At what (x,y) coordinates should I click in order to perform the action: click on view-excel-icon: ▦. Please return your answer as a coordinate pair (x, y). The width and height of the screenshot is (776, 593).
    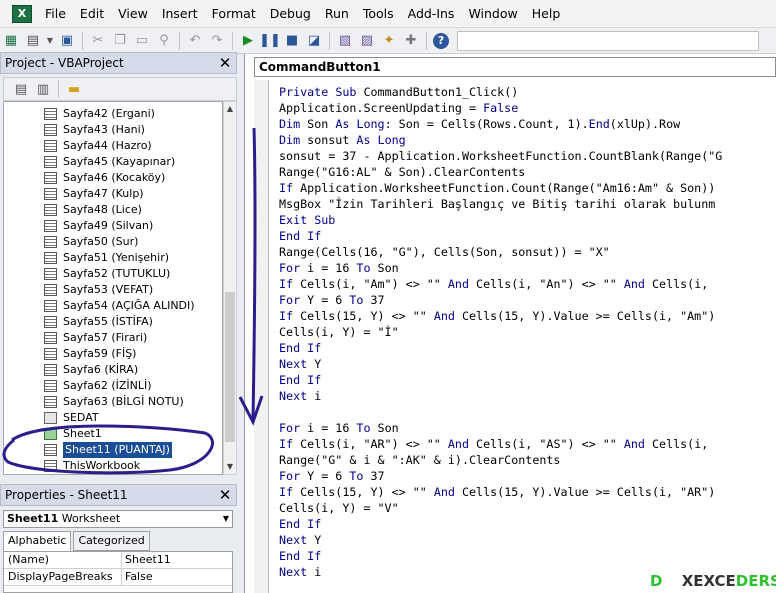
    Looking at the image, I should click on (11, 41).